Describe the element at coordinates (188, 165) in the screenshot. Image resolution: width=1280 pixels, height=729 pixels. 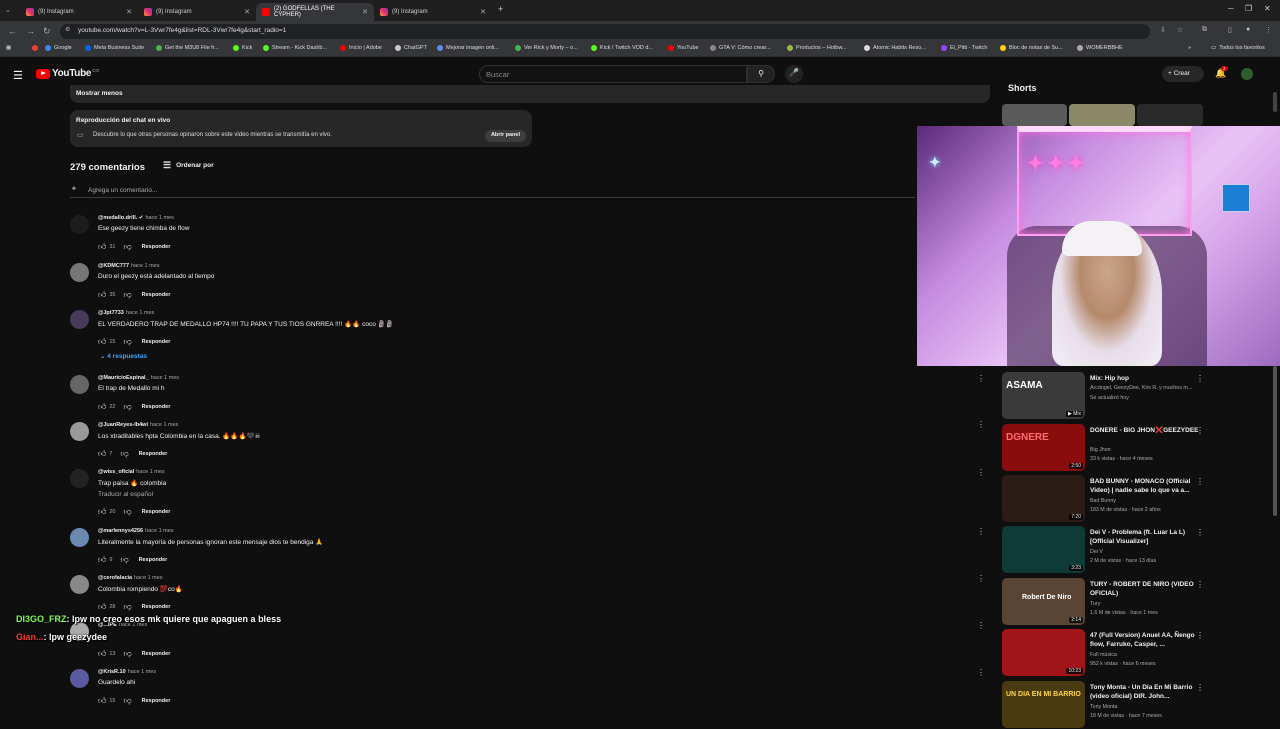
I see `sort-button: ☰ Ordenar por` at that location.